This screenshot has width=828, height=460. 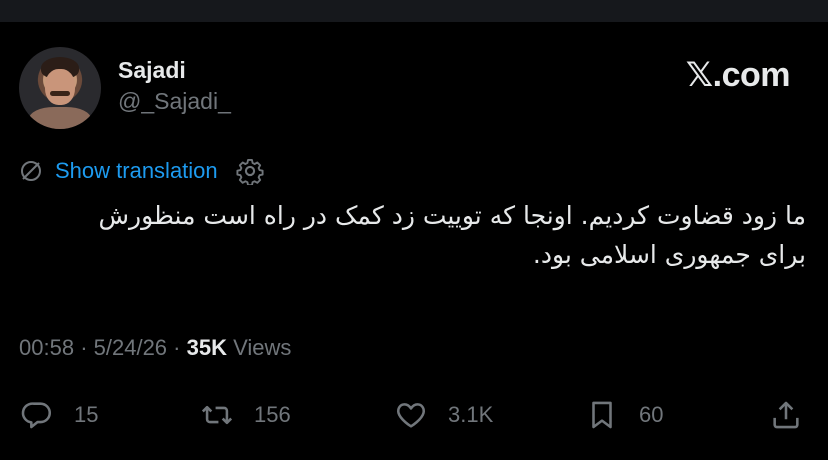 What do you see at coordinates (36, 415) in the screenshot?
I see `reply-icon` at bounding box center [36, 415].